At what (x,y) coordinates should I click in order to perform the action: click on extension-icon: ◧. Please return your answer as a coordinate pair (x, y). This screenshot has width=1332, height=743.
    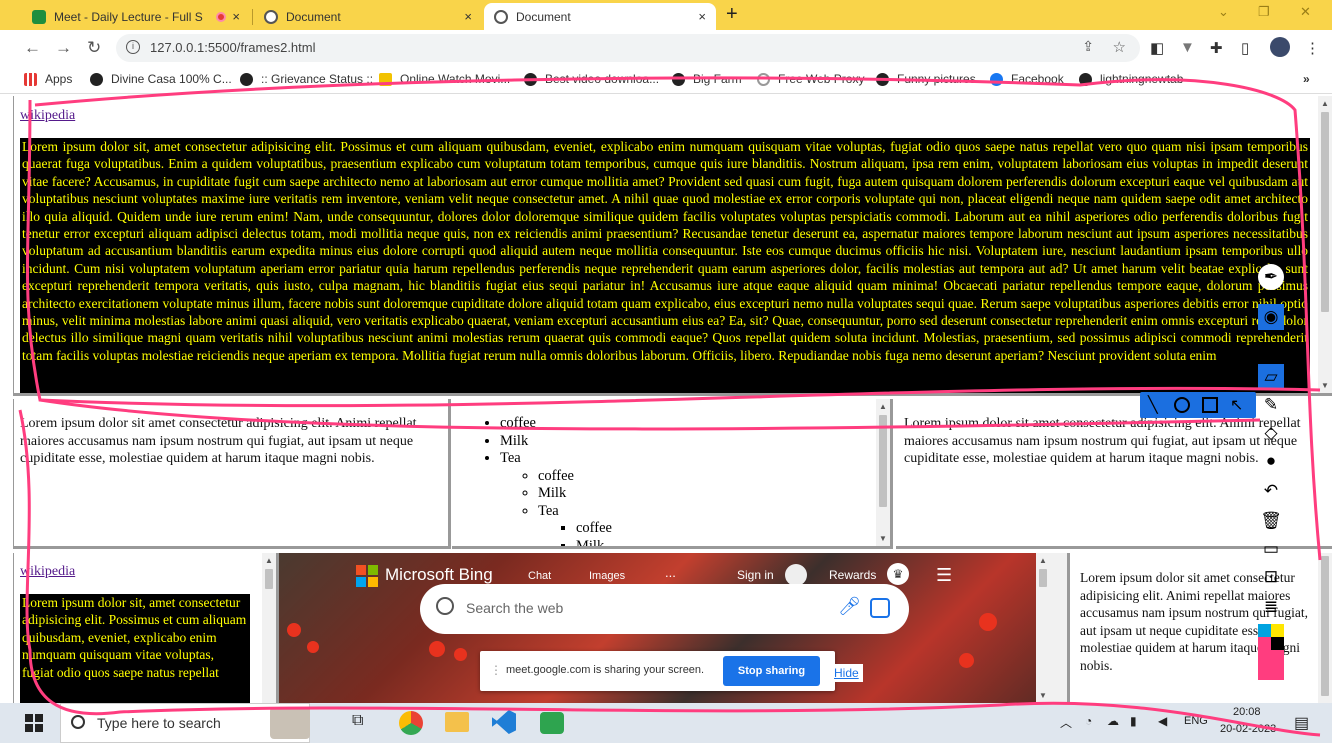
    Looking at the image, I should click on (1157, 48).